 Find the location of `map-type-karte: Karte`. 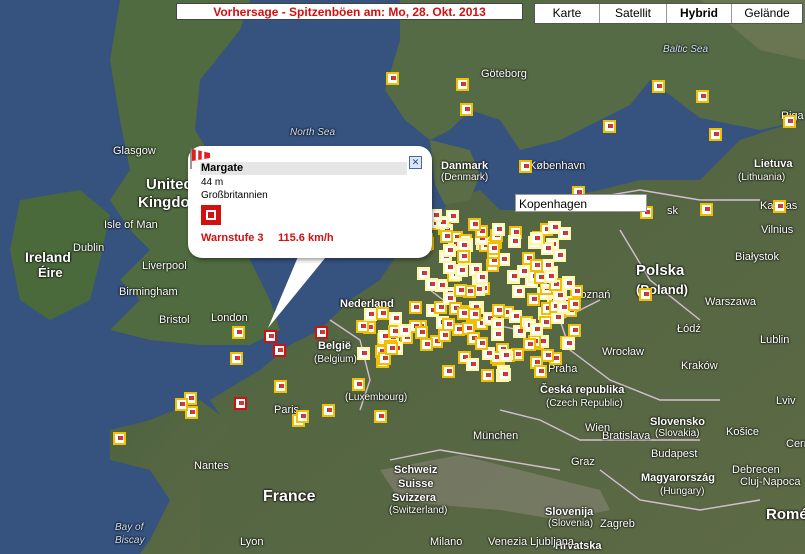

map-type-karte: Karte is located at coordinates (567, 13).